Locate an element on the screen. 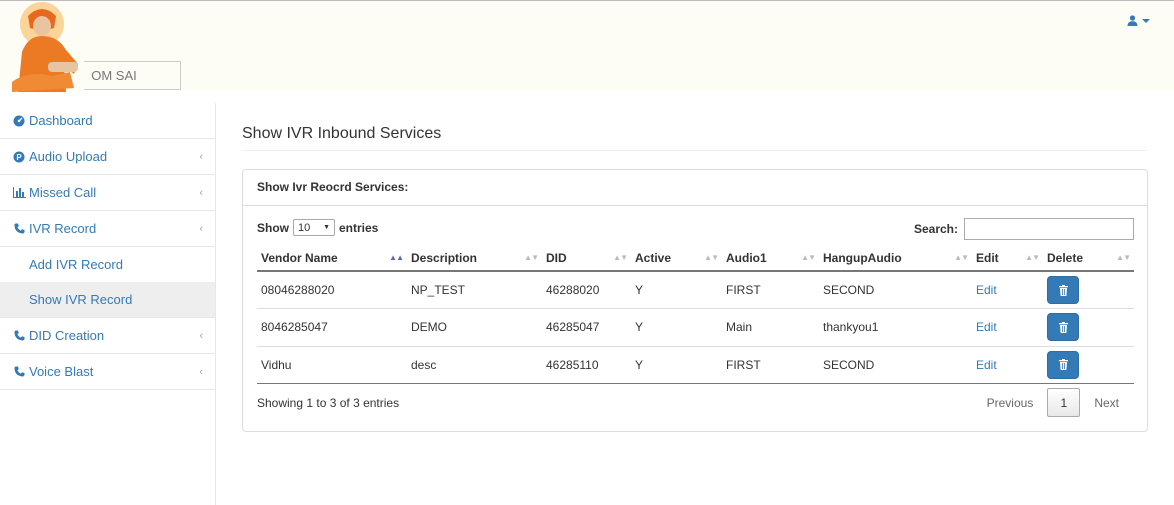 Image resolution: width=1174 pixels, height=505 pixels. sidebar-item-label: Audio Upload is located at coordinates (68, 156).